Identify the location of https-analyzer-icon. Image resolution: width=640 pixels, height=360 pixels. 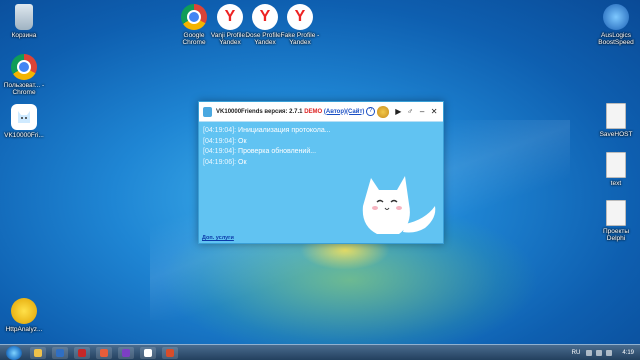
(24, 311).